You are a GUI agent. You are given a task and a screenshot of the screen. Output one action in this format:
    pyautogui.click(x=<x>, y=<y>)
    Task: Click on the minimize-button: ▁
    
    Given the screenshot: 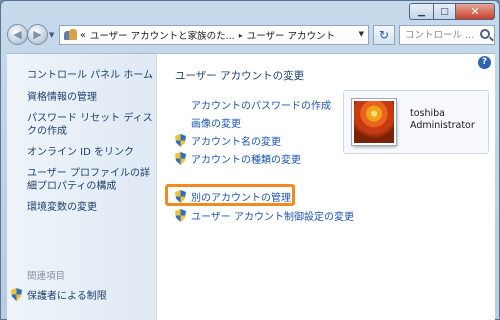 What is the action you would take?
    pyautogui.click(x=421, y=11)
    